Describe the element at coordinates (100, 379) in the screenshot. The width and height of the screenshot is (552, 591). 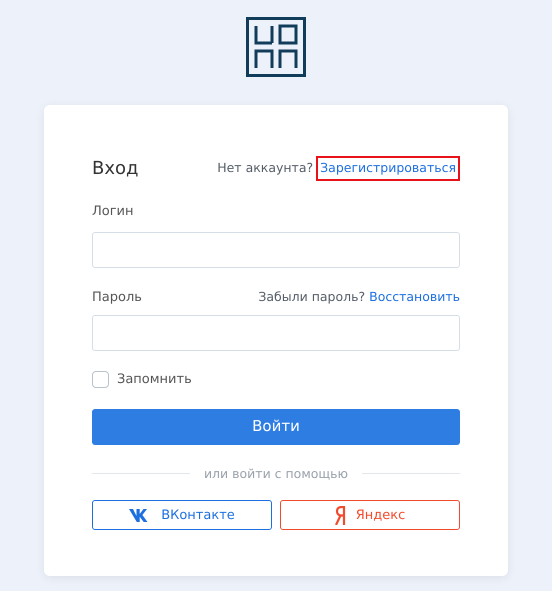
I see `remember-checkbox` at that location.